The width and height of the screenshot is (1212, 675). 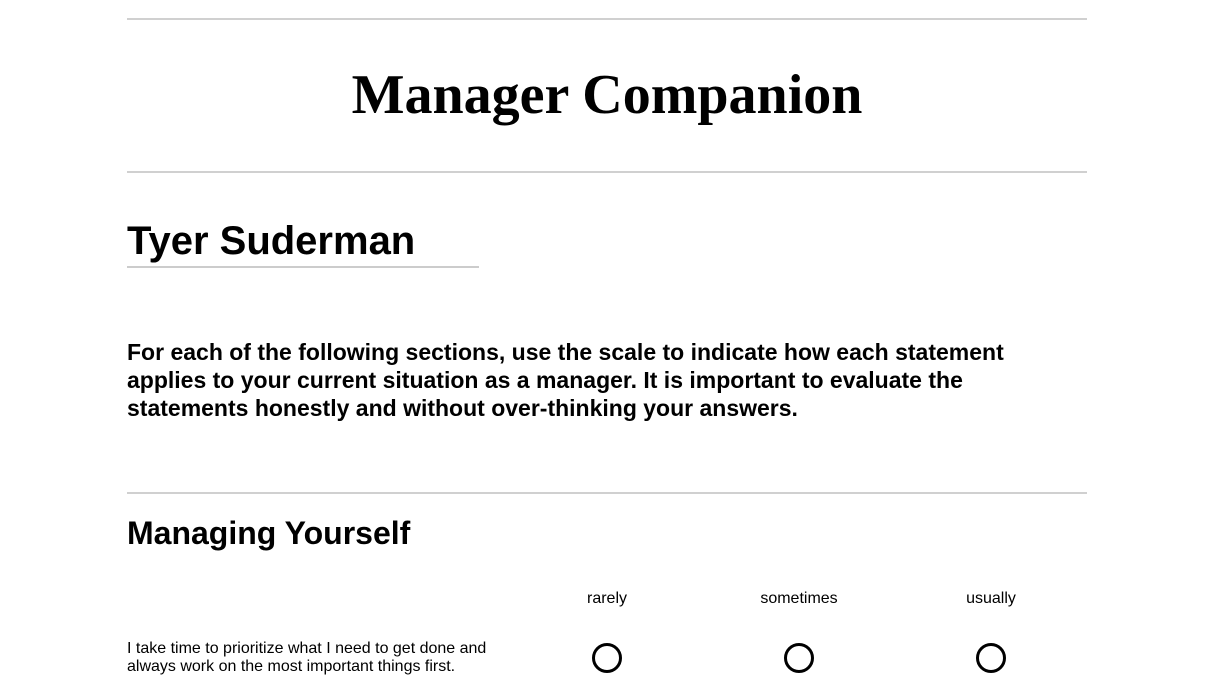 I want to click on section-divider, so click(x=607, y=493).